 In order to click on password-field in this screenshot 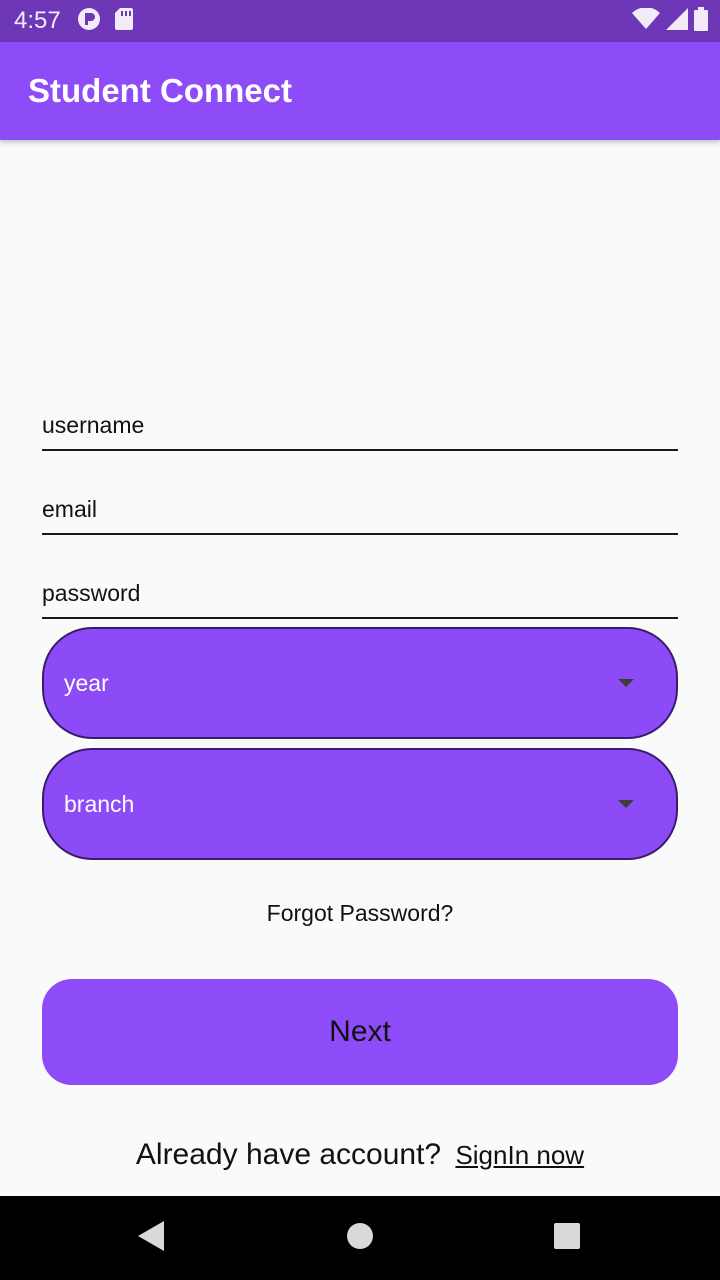, I will do `click(360, 584)`.